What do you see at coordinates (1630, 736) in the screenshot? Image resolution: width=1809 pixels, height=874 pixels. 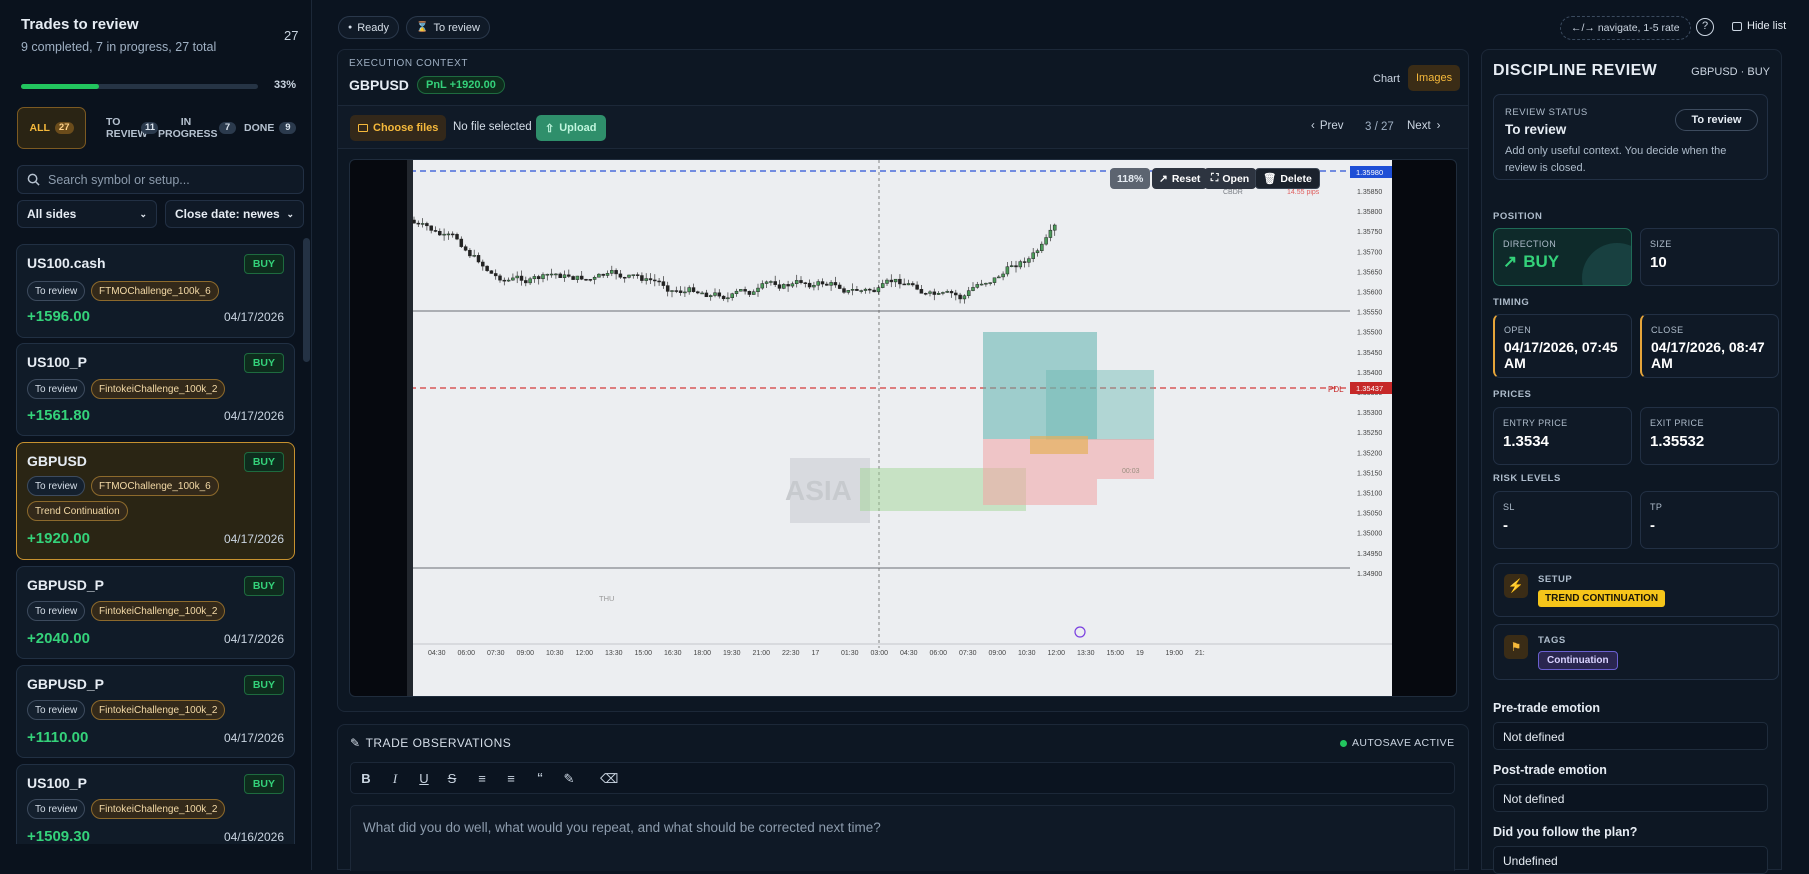 I see `pre-emotion-select: Not defined` at bounding box center [1630, 736].